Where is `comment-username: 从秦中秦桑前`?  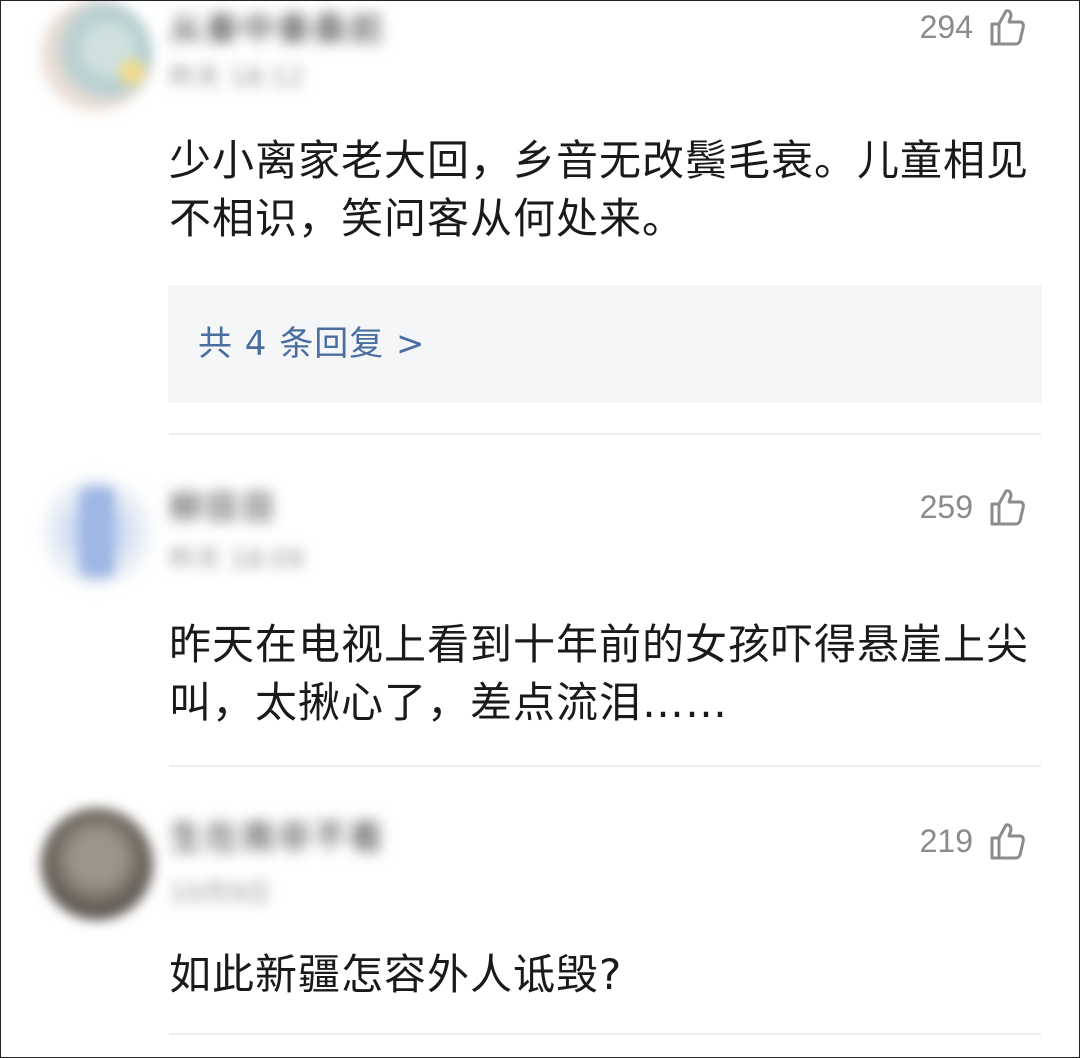 comment-username: 从秦中秦桑前 is located at coordinates (277, 30).